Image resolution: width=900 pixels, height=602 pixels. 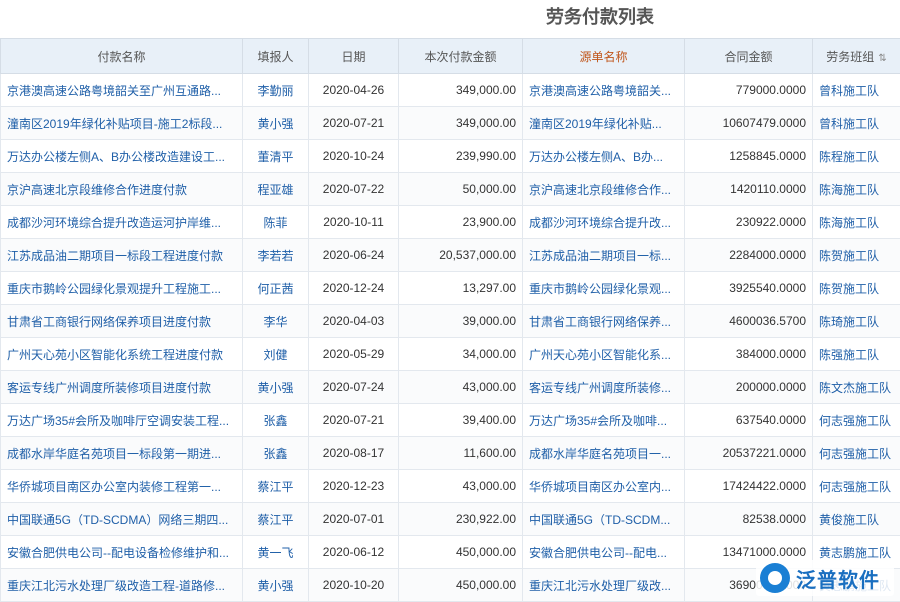 What do you see at coordinates (122, 255) in the screenshot?
I see `cell-name: 江苏成品油二期项目一标段工程进度付款` at bounding box center [122, 255].